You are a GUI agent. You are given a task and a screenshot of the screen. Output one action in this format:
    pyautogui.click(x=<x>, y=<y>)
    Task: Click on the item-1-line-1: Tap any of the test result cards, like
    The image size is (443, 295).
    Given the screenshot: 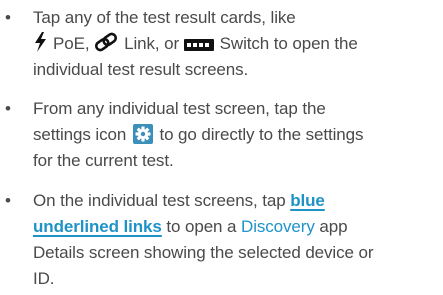 What is the action you would take?
    pyautogui.click(x=164, y=17)
    